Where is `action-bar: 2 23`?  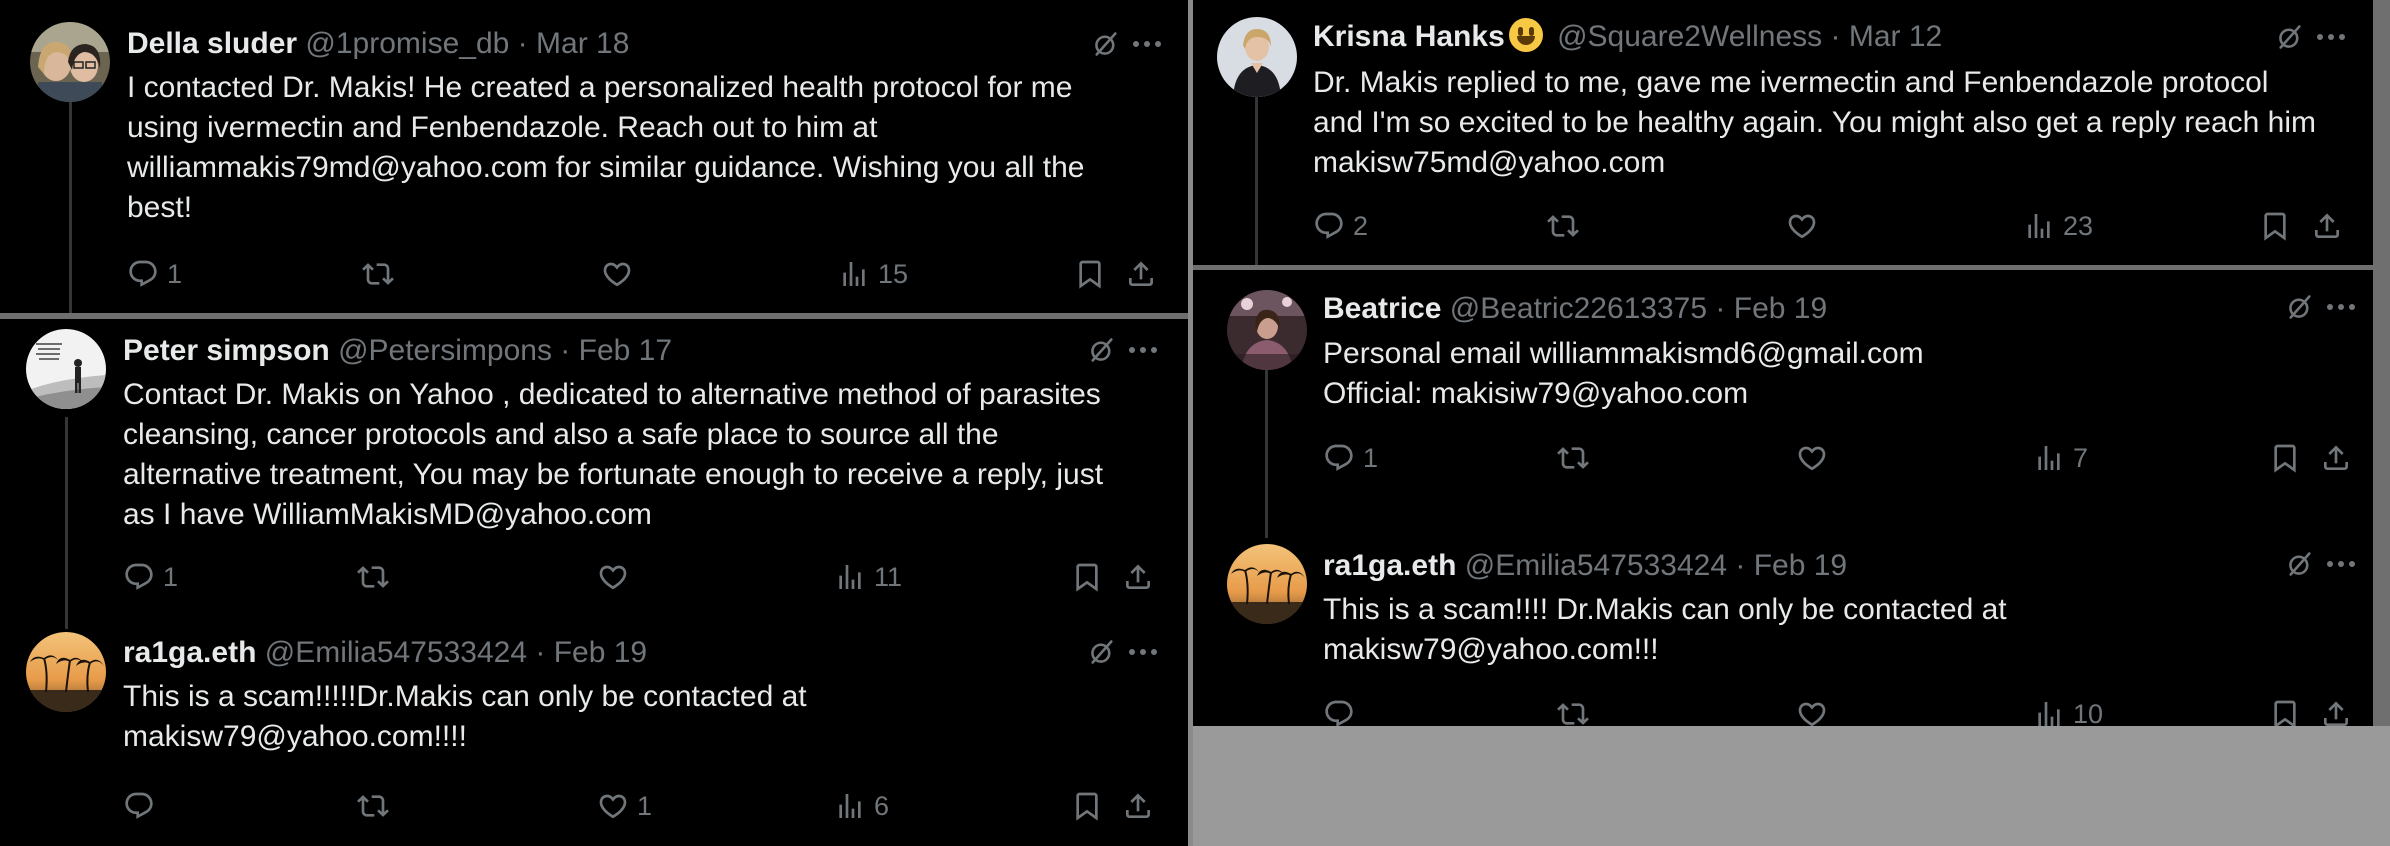
action-bar: 2 23 is located at coordinates (1838, 226).